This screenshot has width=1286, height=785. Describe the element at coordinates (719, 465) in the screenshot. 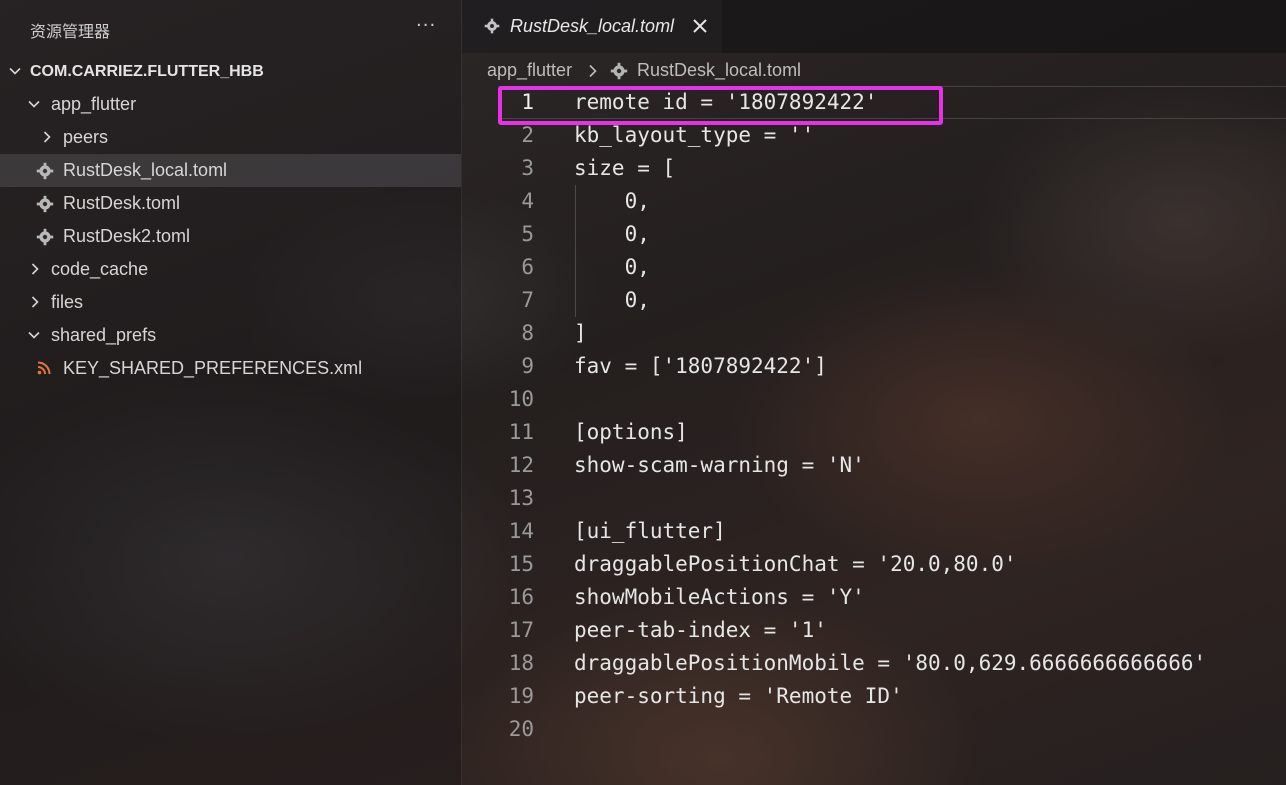

I see `line-text: show-scam-warning = 'N'` at that location.